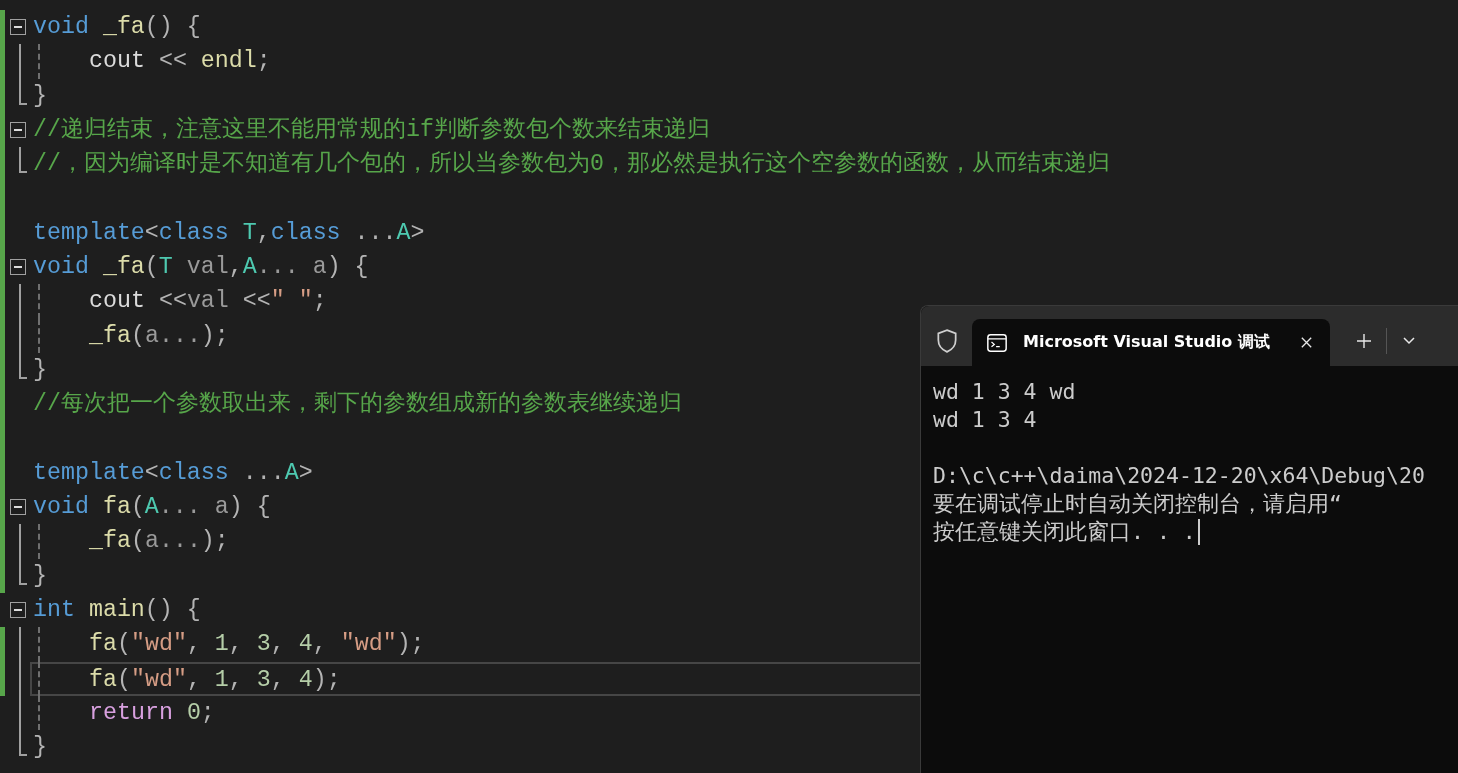 This screenshot has height=773, width=1458. Describe the element at coordinates (1179, 476) in the screenshot. I see `terminal-output-line: D:\c\c++\daima\2024-12-20\x64\Debug\20` at that location.